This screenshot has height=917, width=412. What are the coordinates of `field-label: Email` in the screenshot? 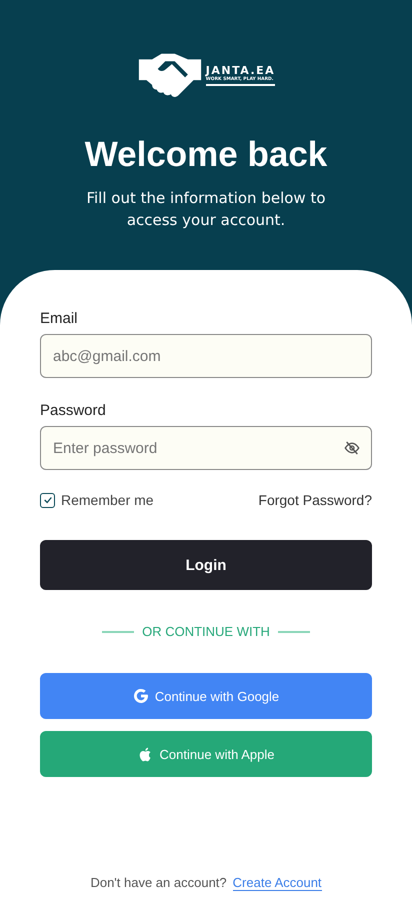 It's located at (59, 318).